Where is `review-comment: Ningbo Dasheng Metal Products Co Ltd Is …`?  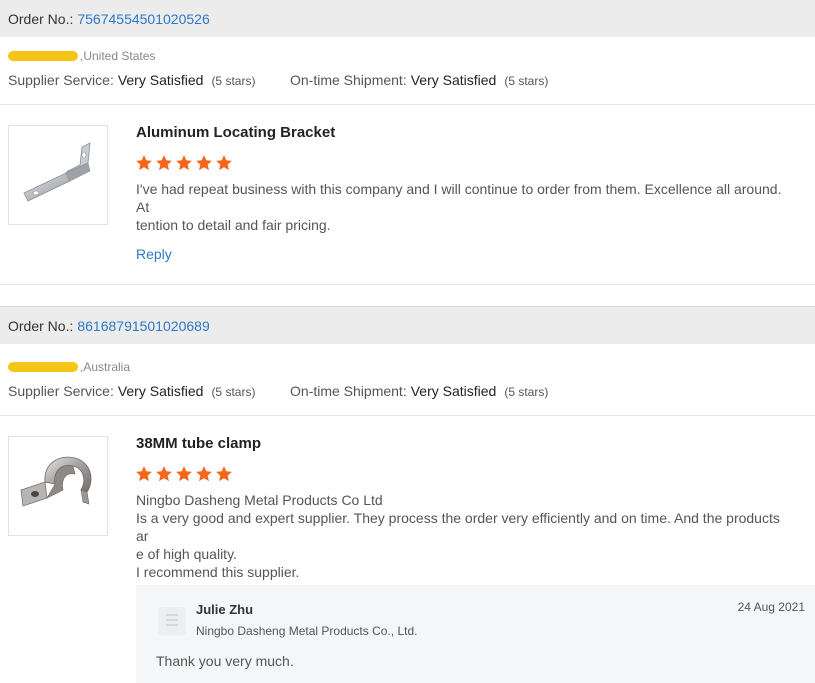 review-comment: Ningbo Dasheng Metal Products Co Ltd Is … is located at coordinates (463, 536).